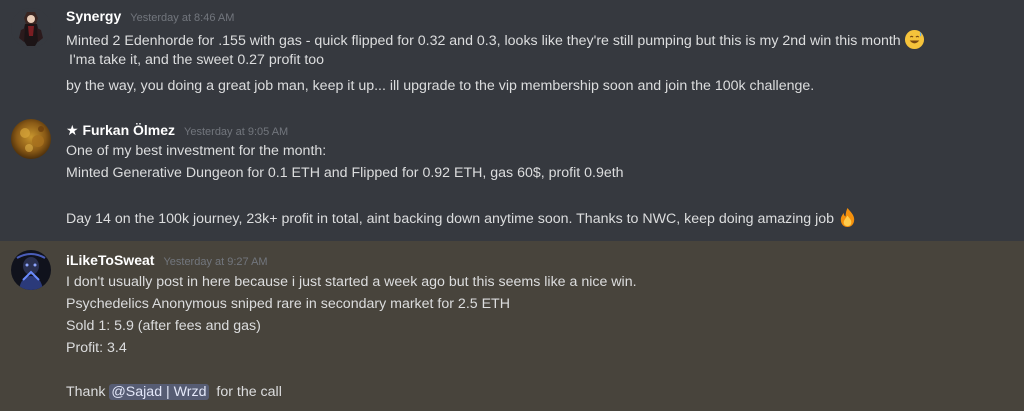 Image resolution: width=1024 pixels, height=411 pixels. What do you see at coordinates (182, 18) in the screenshot?
I see `timestamp: Yesterday at 8:46 AM` at bounding box center [182, 18].